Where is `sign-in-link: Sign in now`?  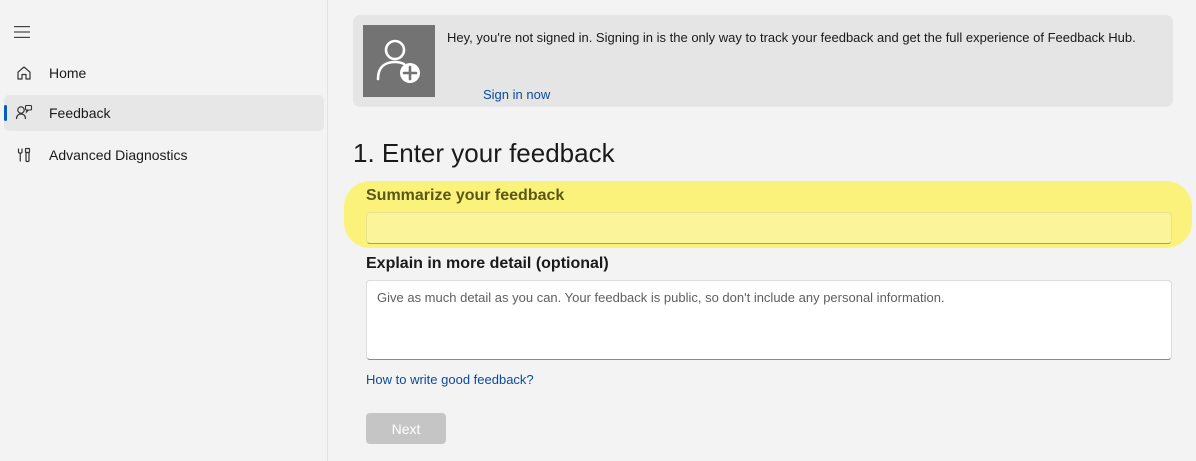
sign-in-link: Sign in now is located at coordinates (516, 94).